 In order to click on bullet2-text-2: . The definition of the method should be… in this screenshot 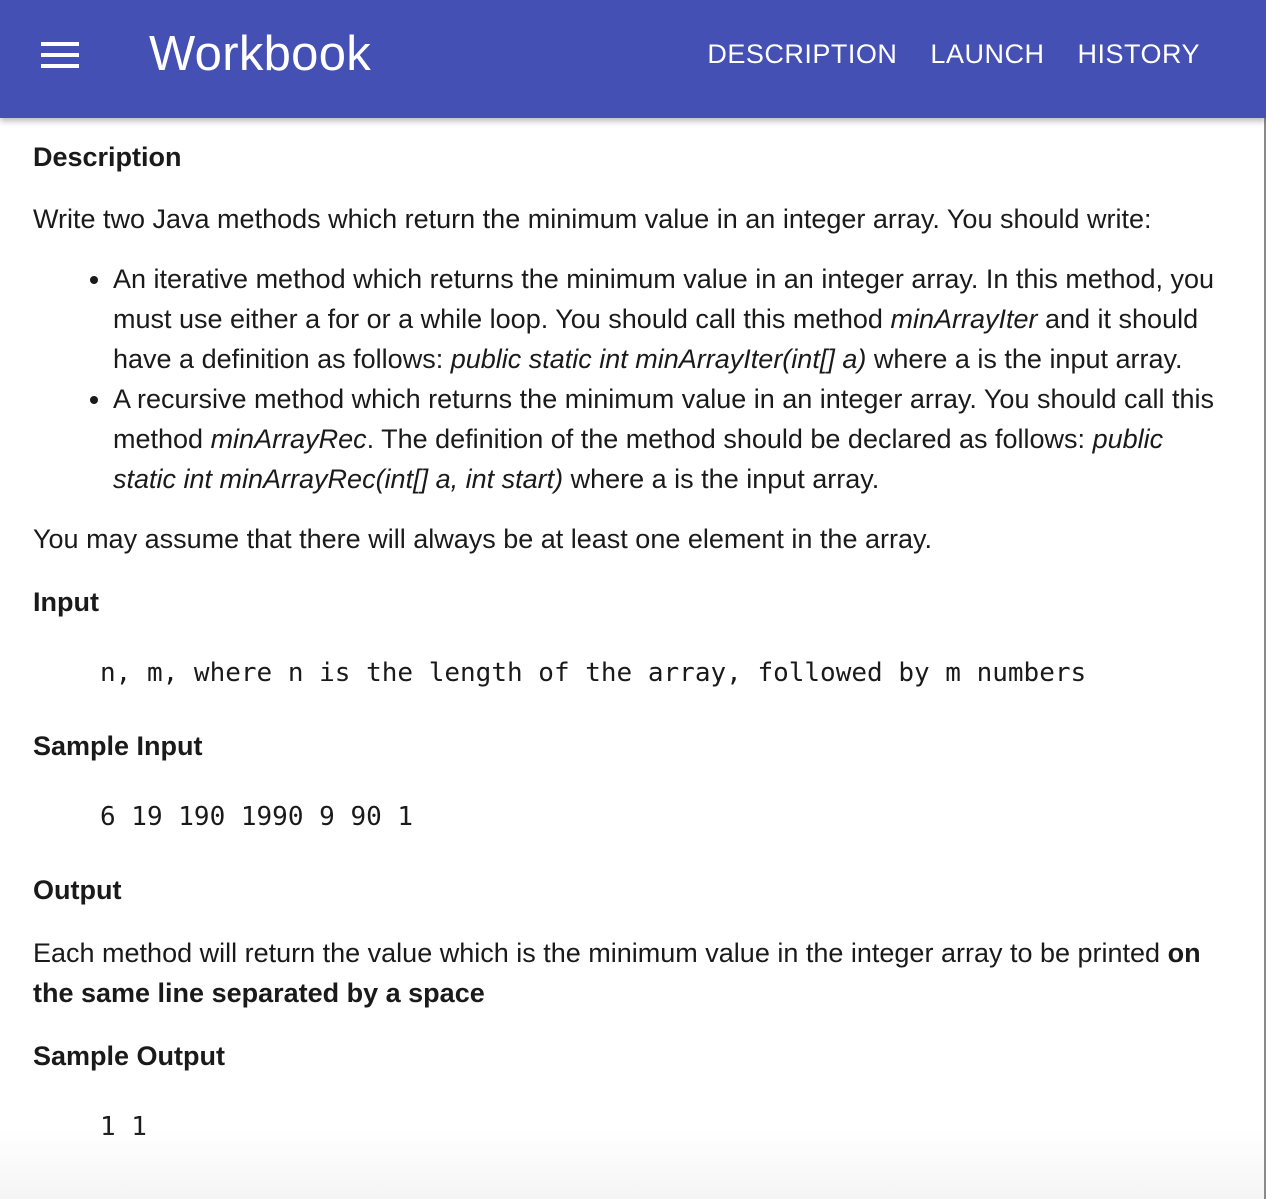, I will do `click(729, 439)`.